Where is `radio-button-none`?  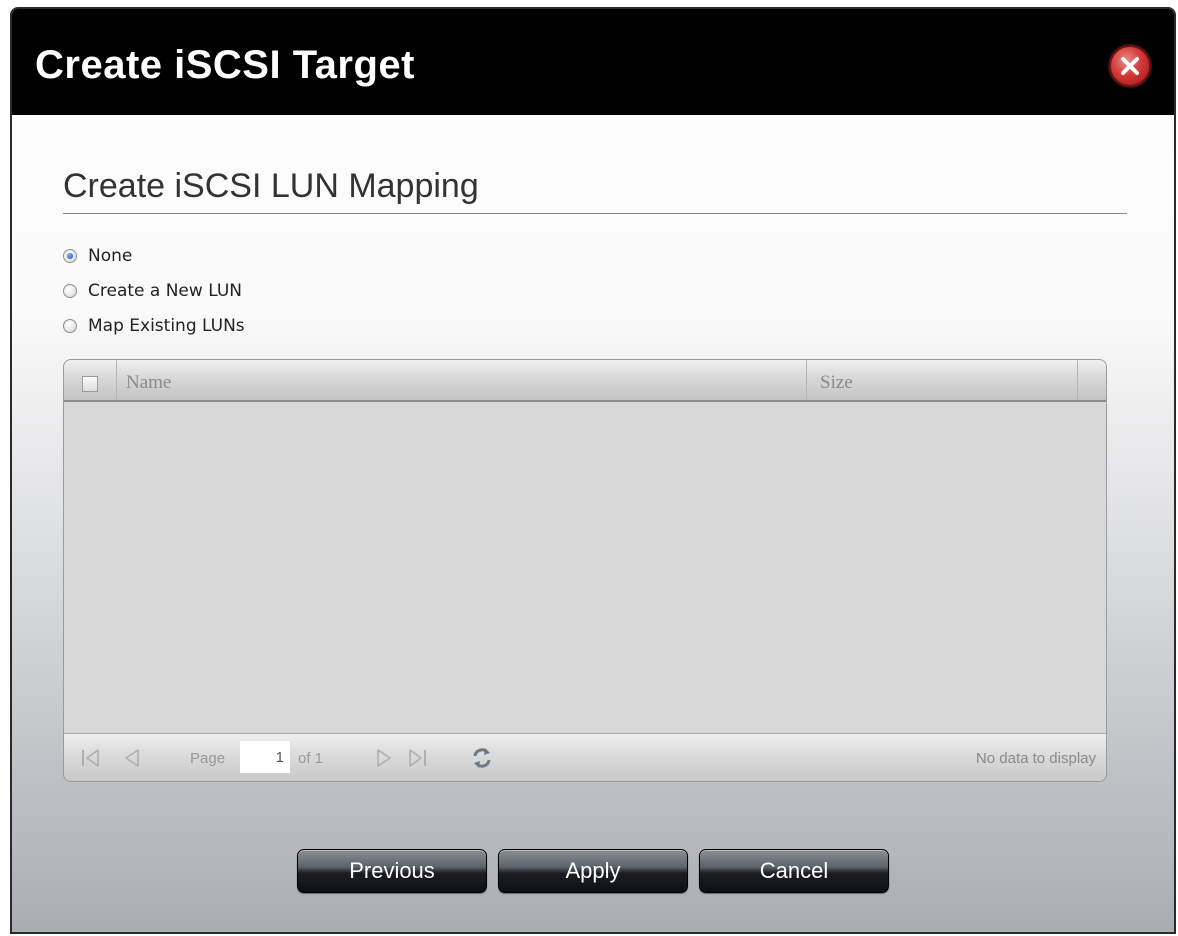
radio-button-none is located at coordinates (70, 256).